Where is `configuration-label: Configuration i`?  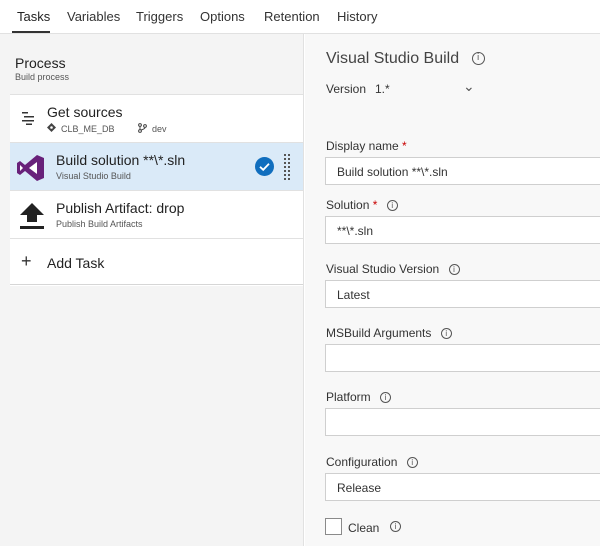 configuration-label: Configuration i is located at coordinates (372, 462).